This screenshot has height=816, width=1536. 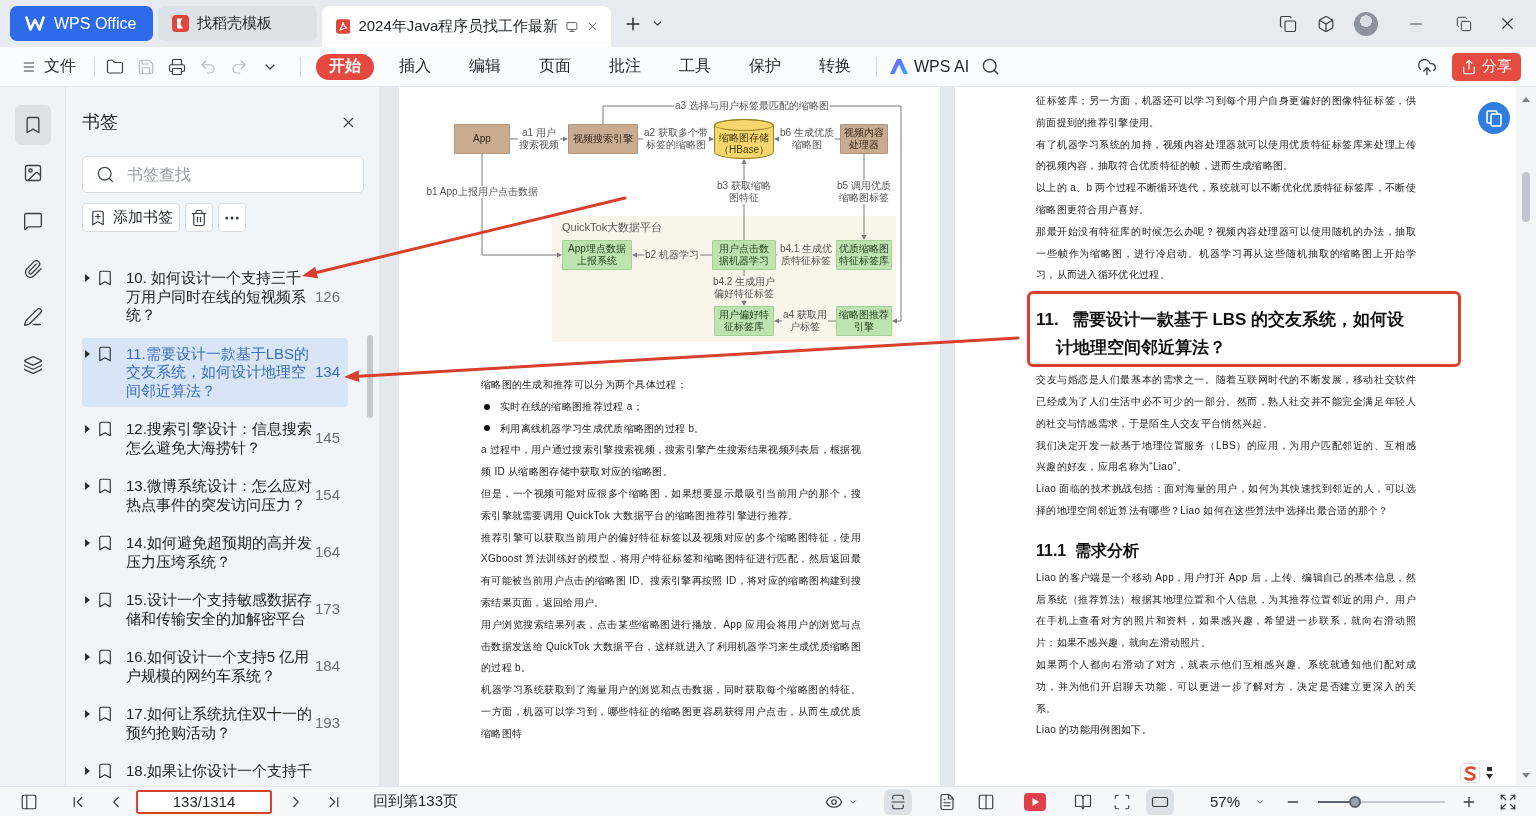 What do you see at coordinates (1486, 66) in the screenshot?
I see `share-button: 分享` at bounding box center [1486, 66].